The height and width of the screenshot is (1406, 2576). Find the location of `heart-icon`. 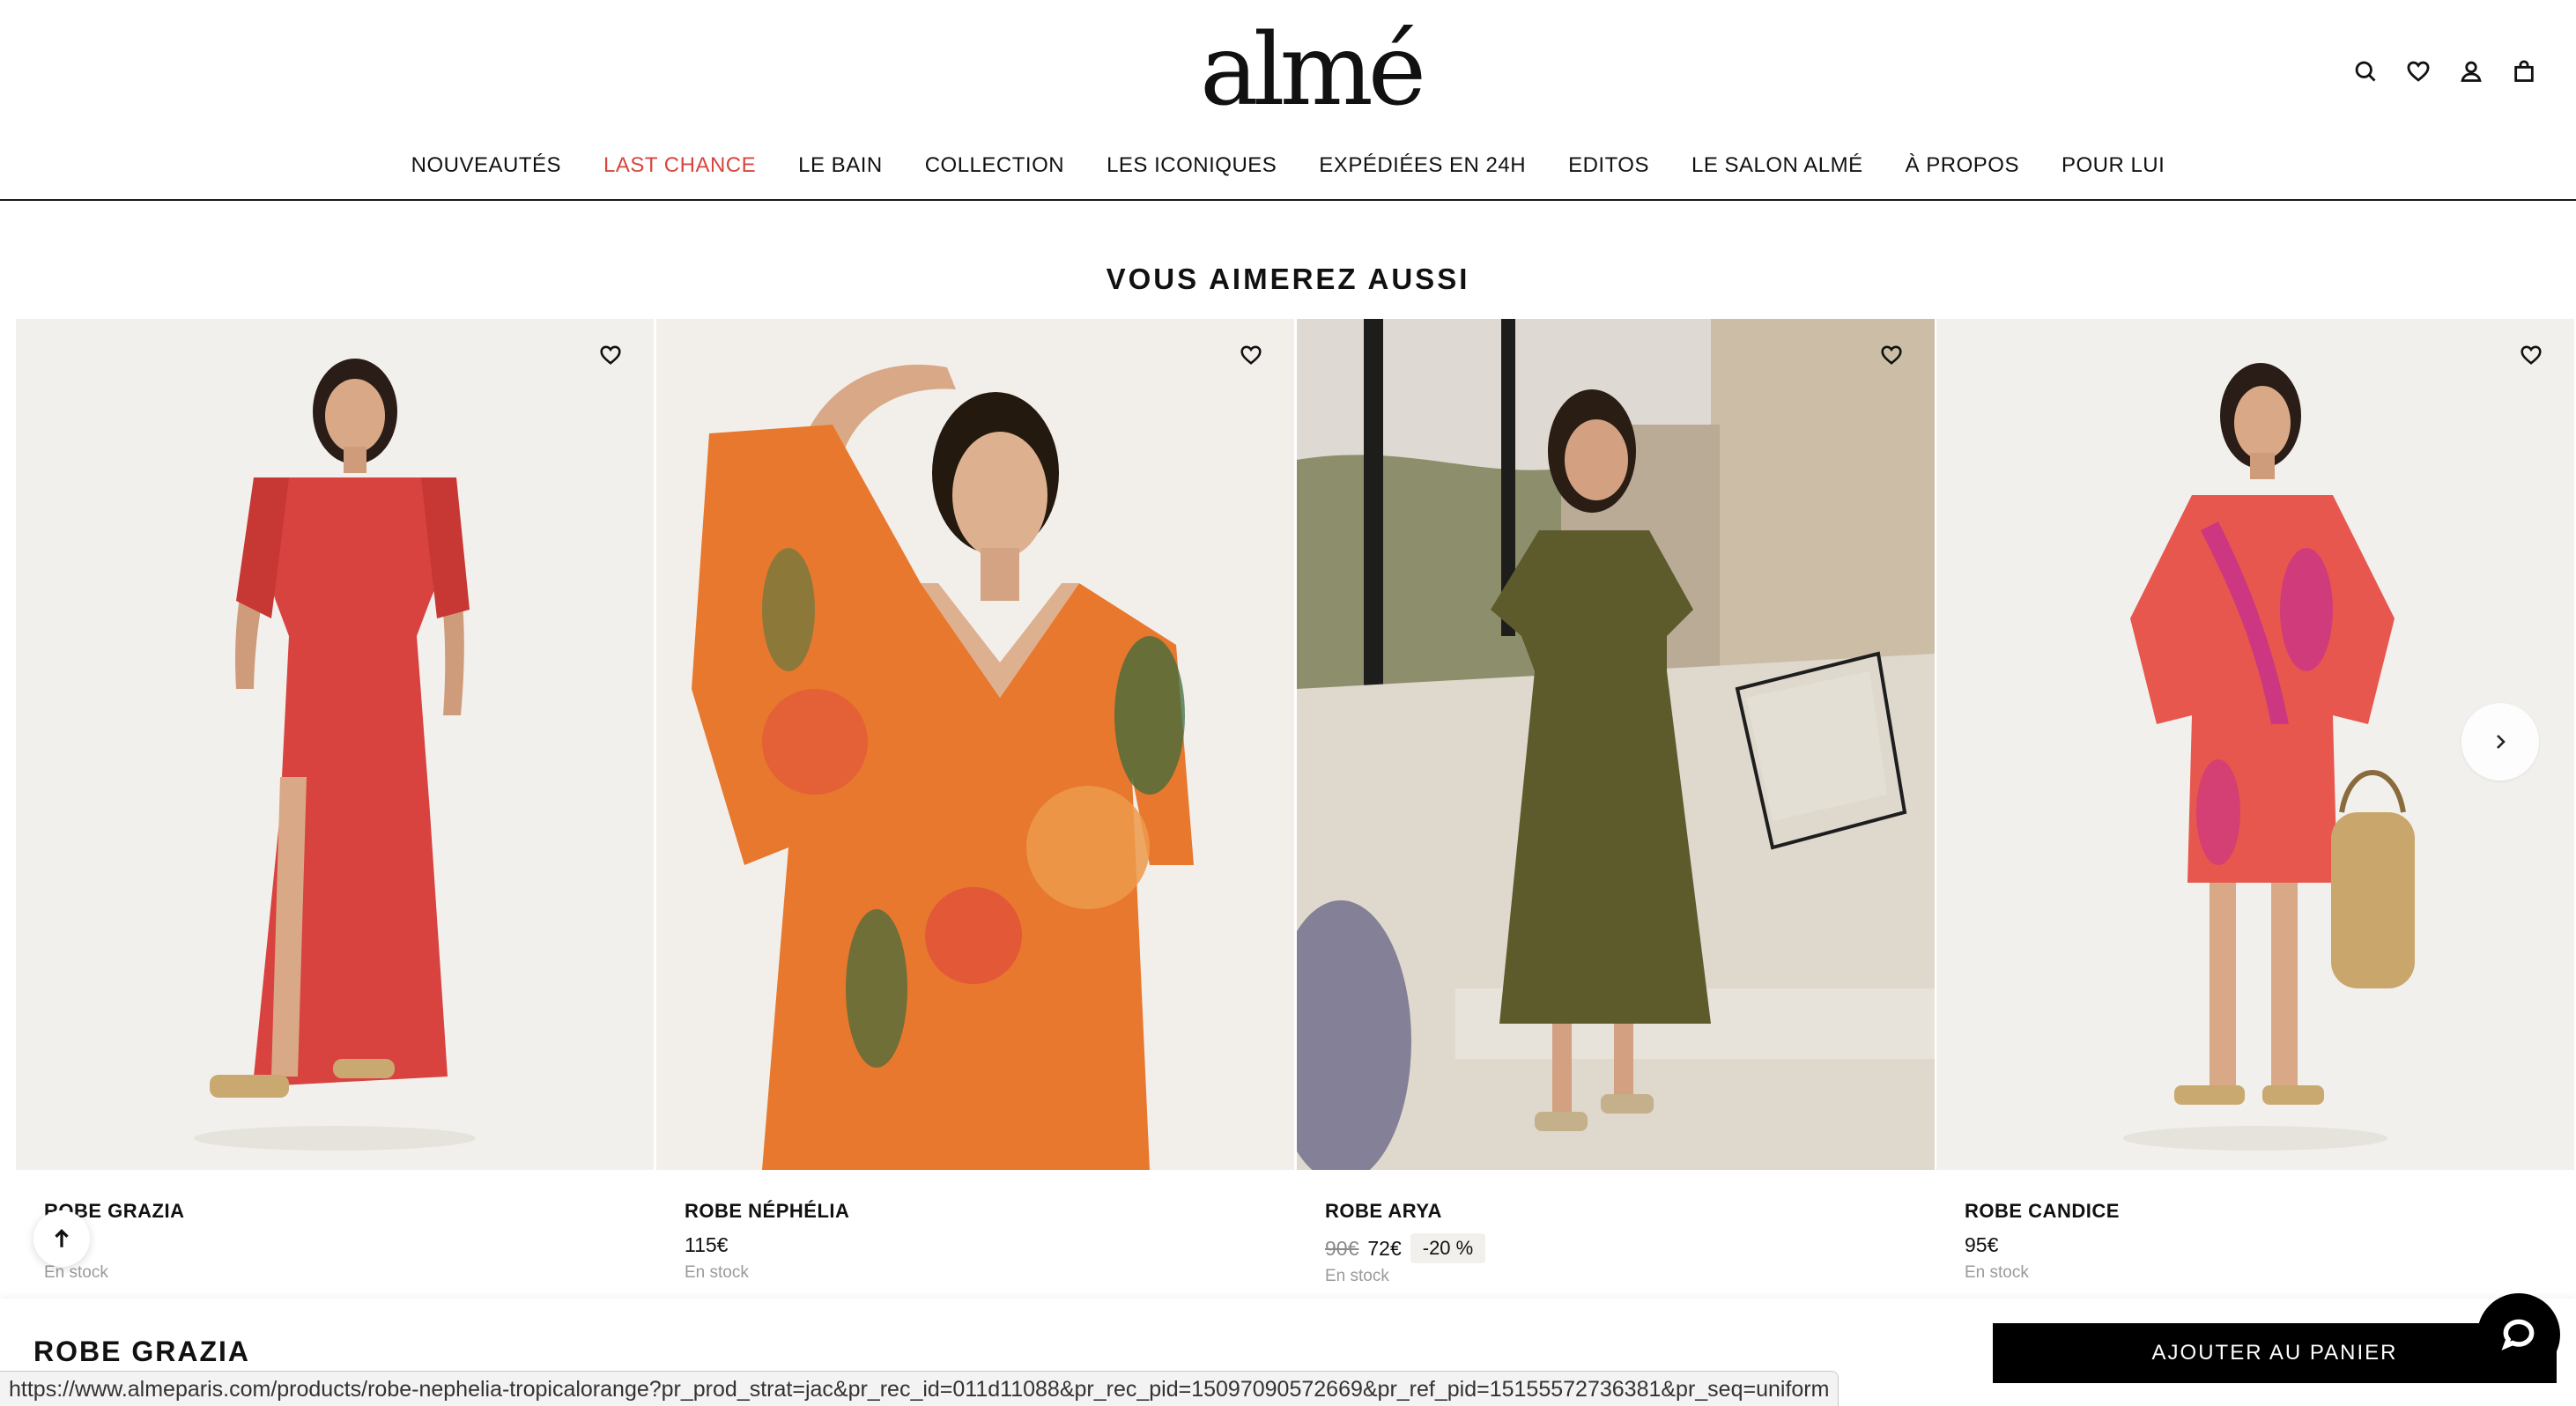

heart-icon is located at coordinates (2418, 71).